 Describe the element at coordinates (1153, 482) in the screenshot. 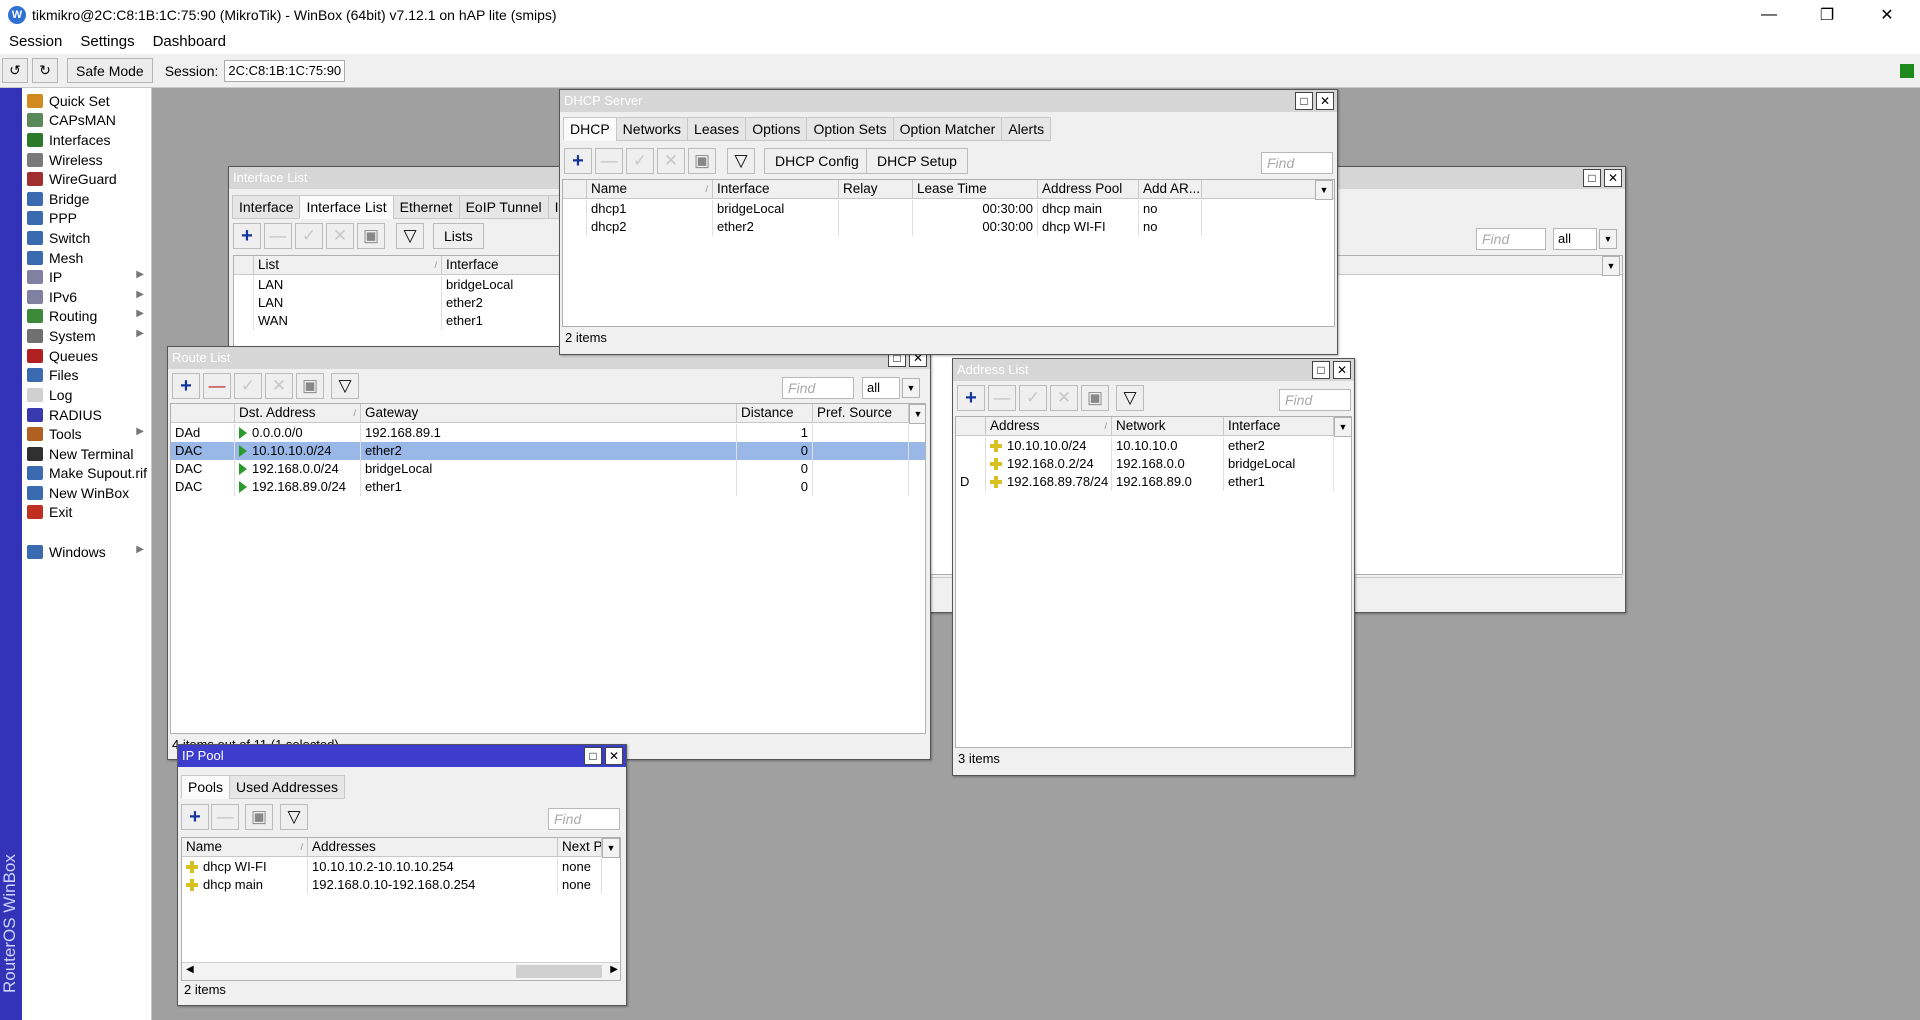

I see `table-row: D 192.168.89.78/24 192.168.89.0 ether1` at that location.